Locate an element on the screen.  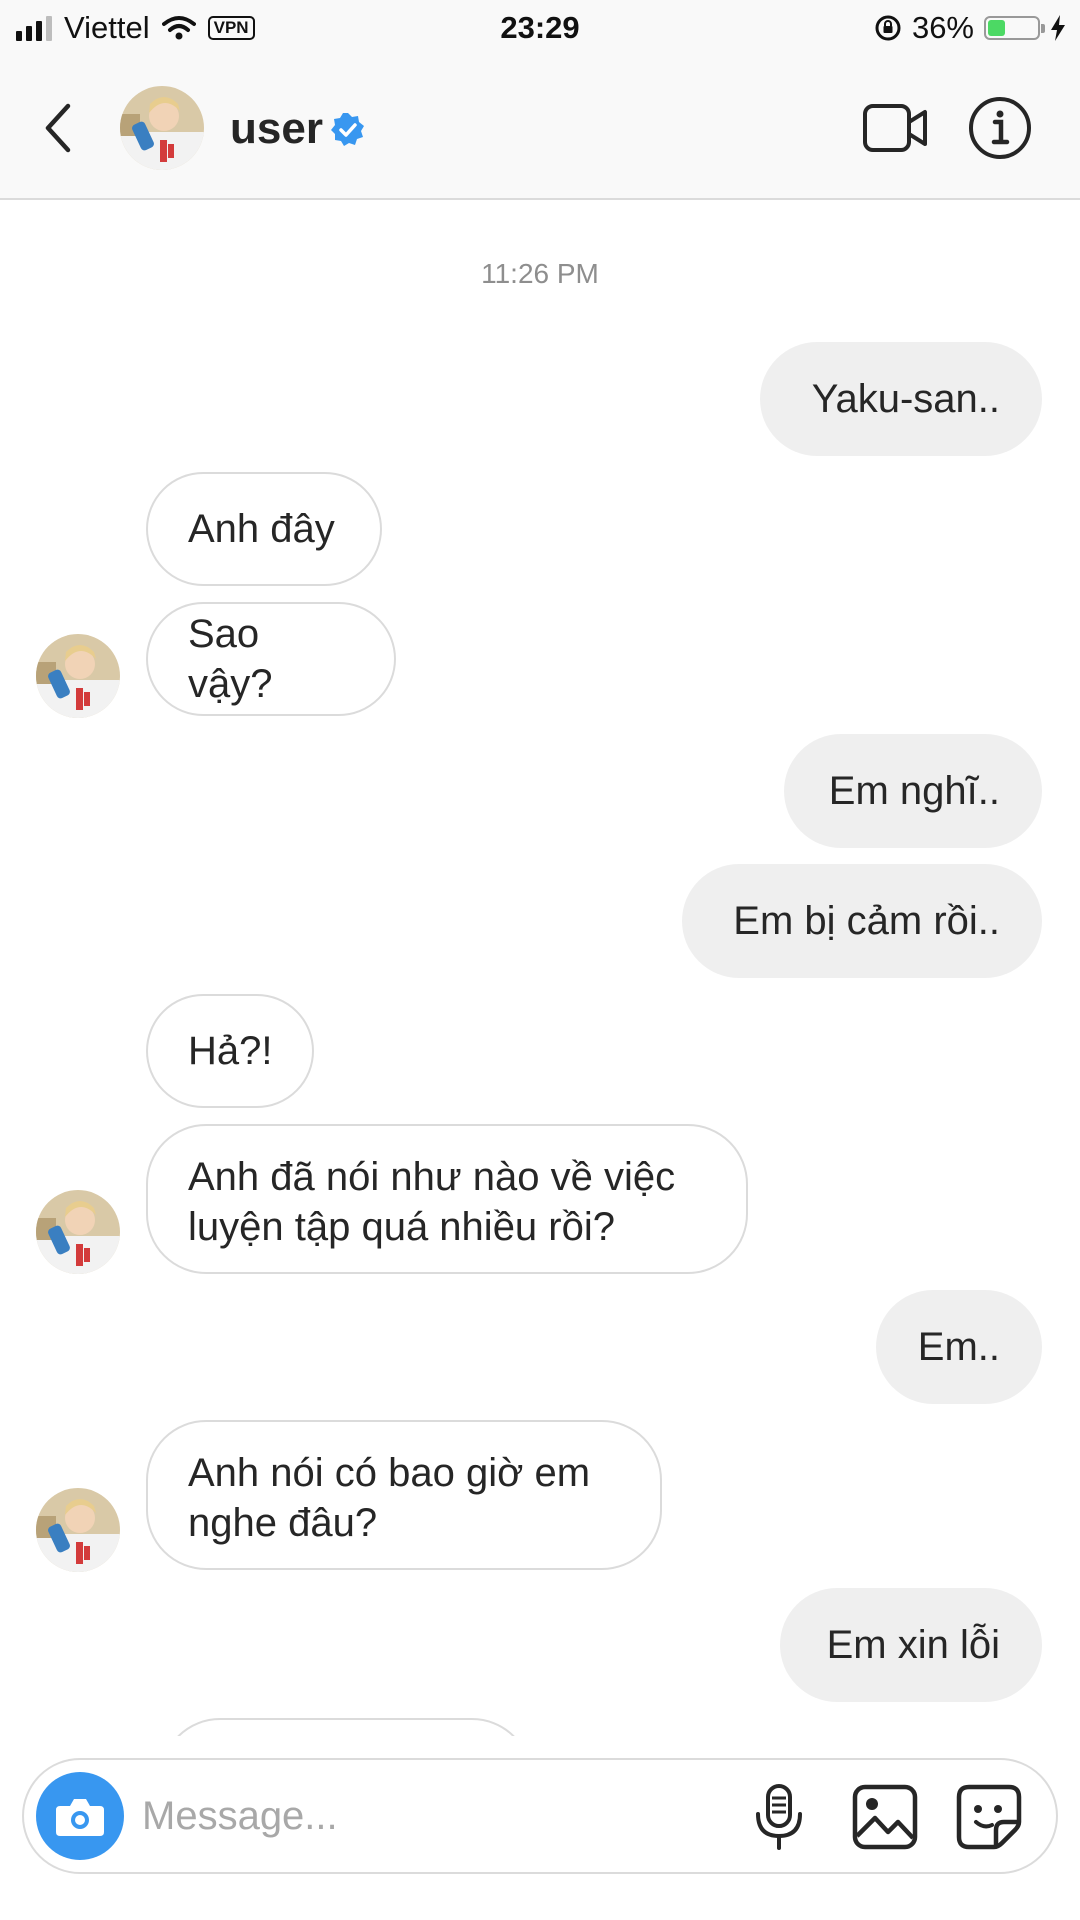
message-incoming: Hả?! is located at coordinates (230, 1051).